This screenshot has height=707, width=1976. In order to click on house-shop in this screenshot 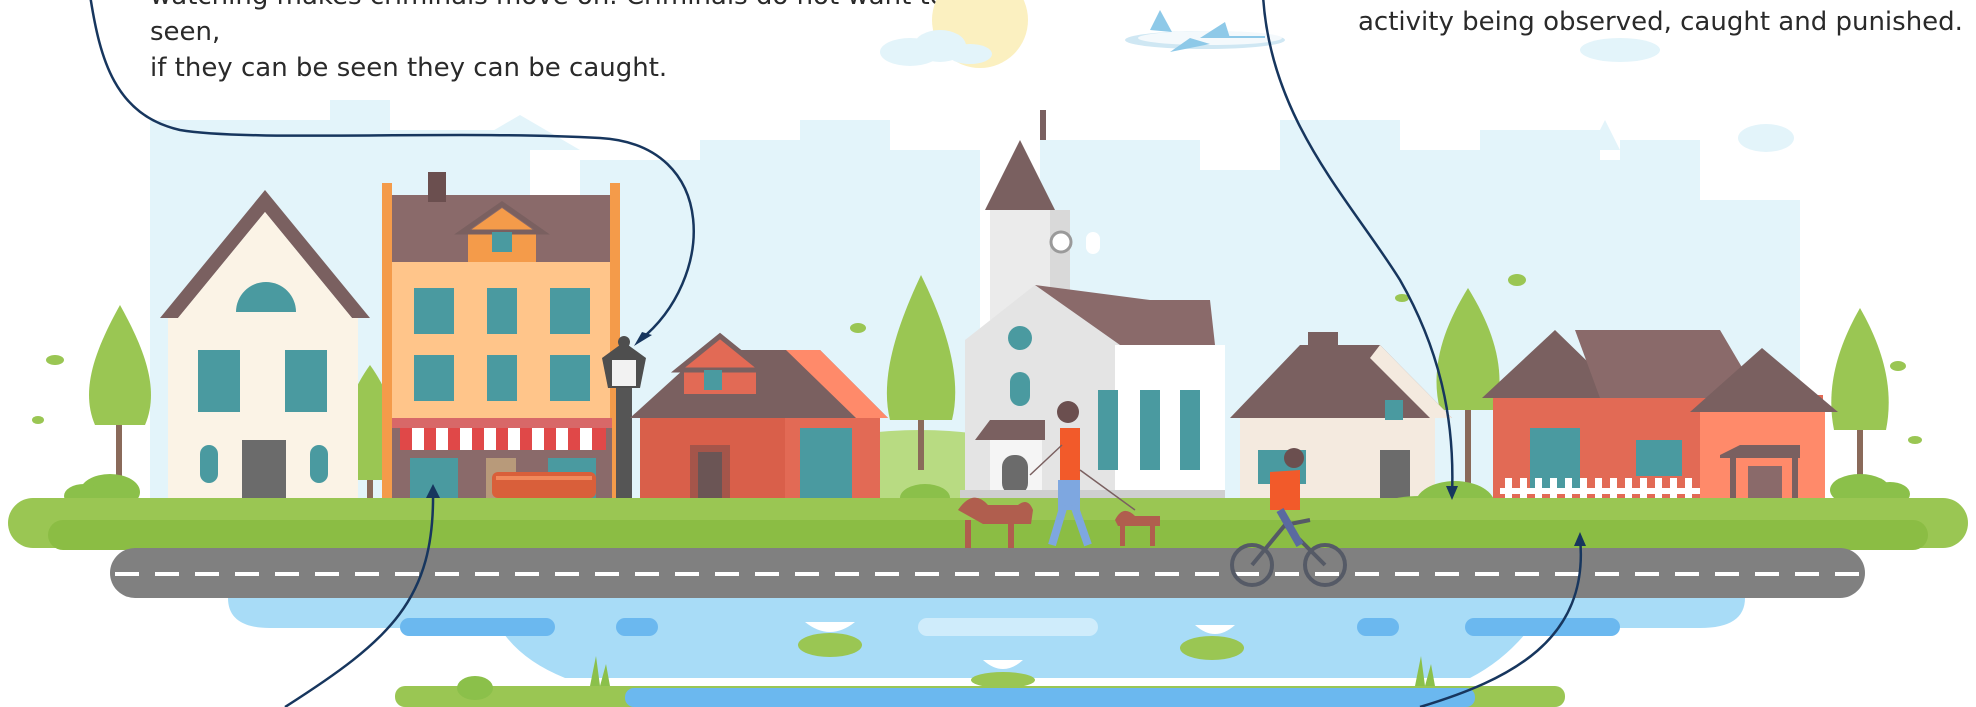, I will do `click(501, 346)`.